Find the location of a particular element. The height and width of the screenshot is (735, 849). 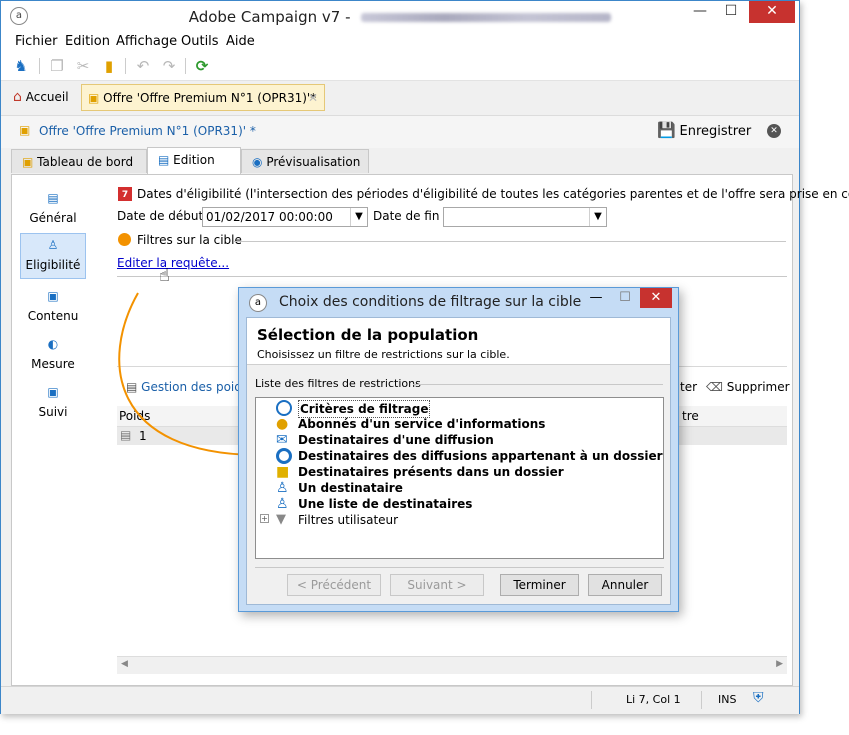

previous-button: < Précédent is located at coordinates (334, 585).